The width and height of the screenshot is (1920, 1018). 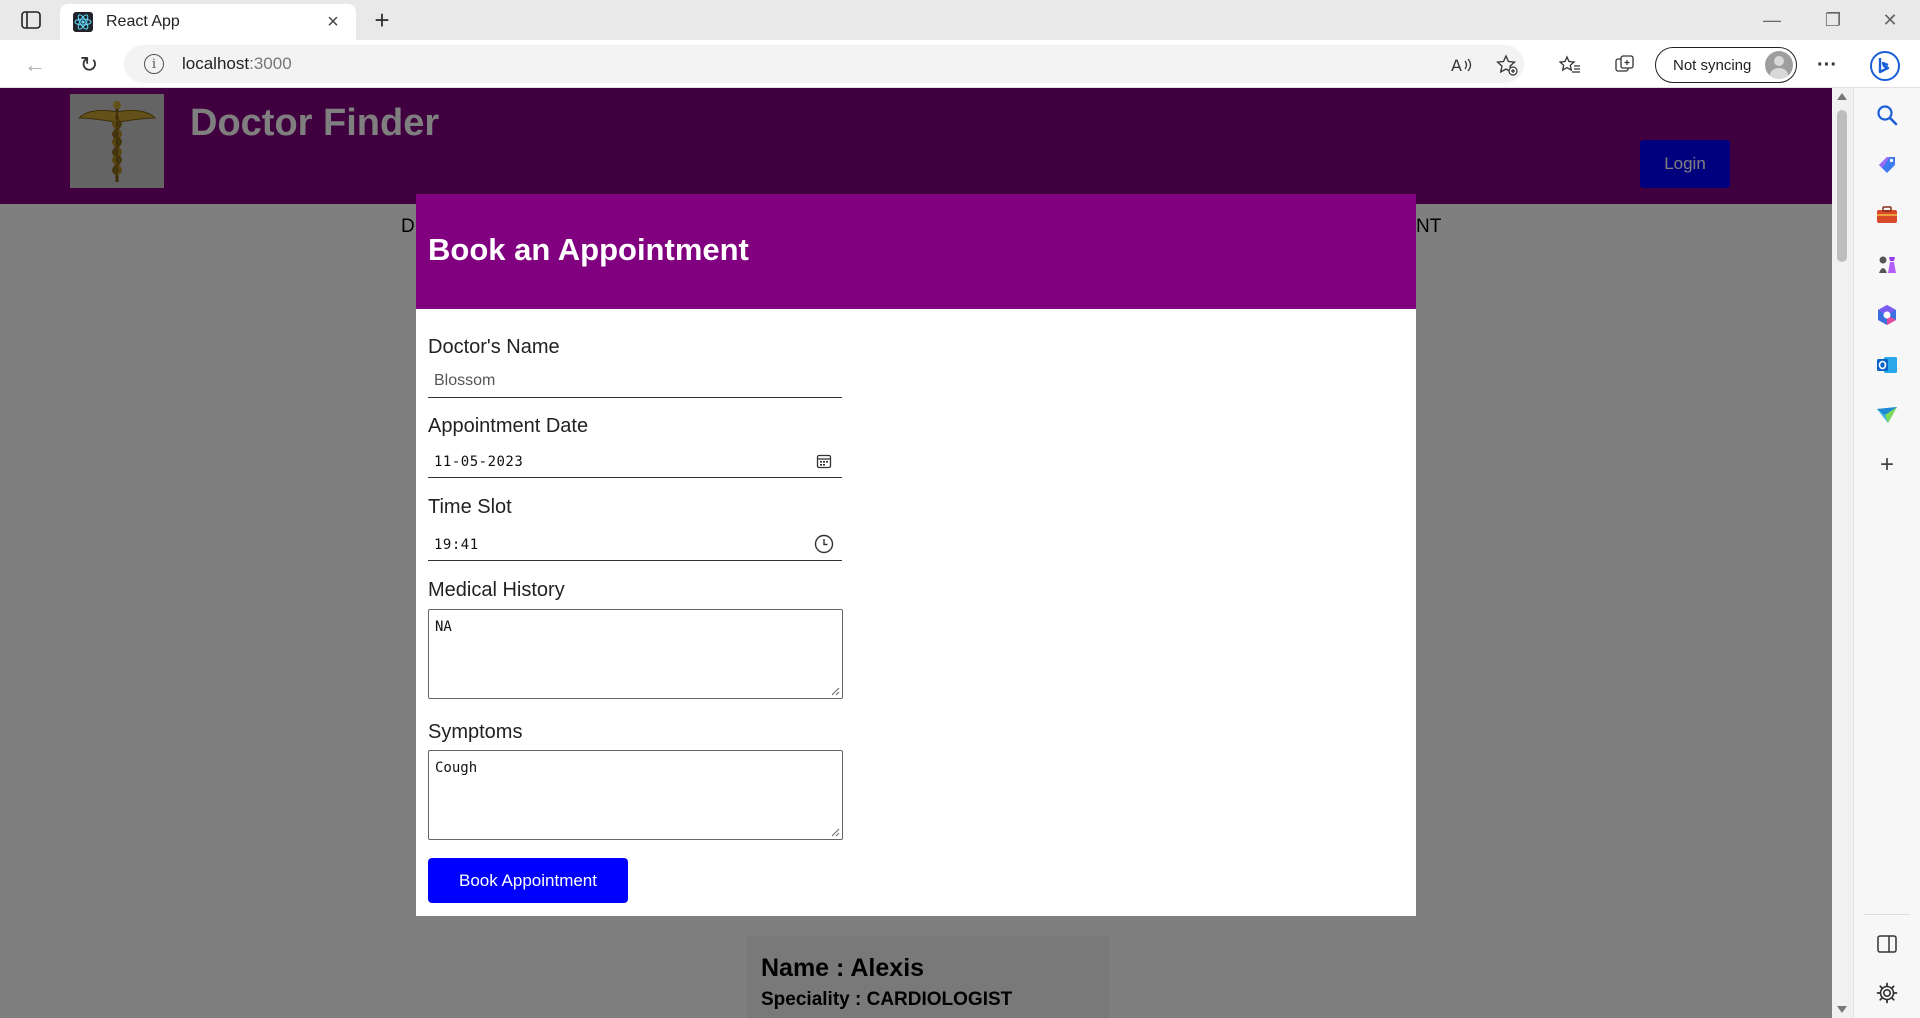 What do you see at coordinates (1887, 914) in the screenshot?
I see `sidebar-divider` at bounding box center [1887, 914].